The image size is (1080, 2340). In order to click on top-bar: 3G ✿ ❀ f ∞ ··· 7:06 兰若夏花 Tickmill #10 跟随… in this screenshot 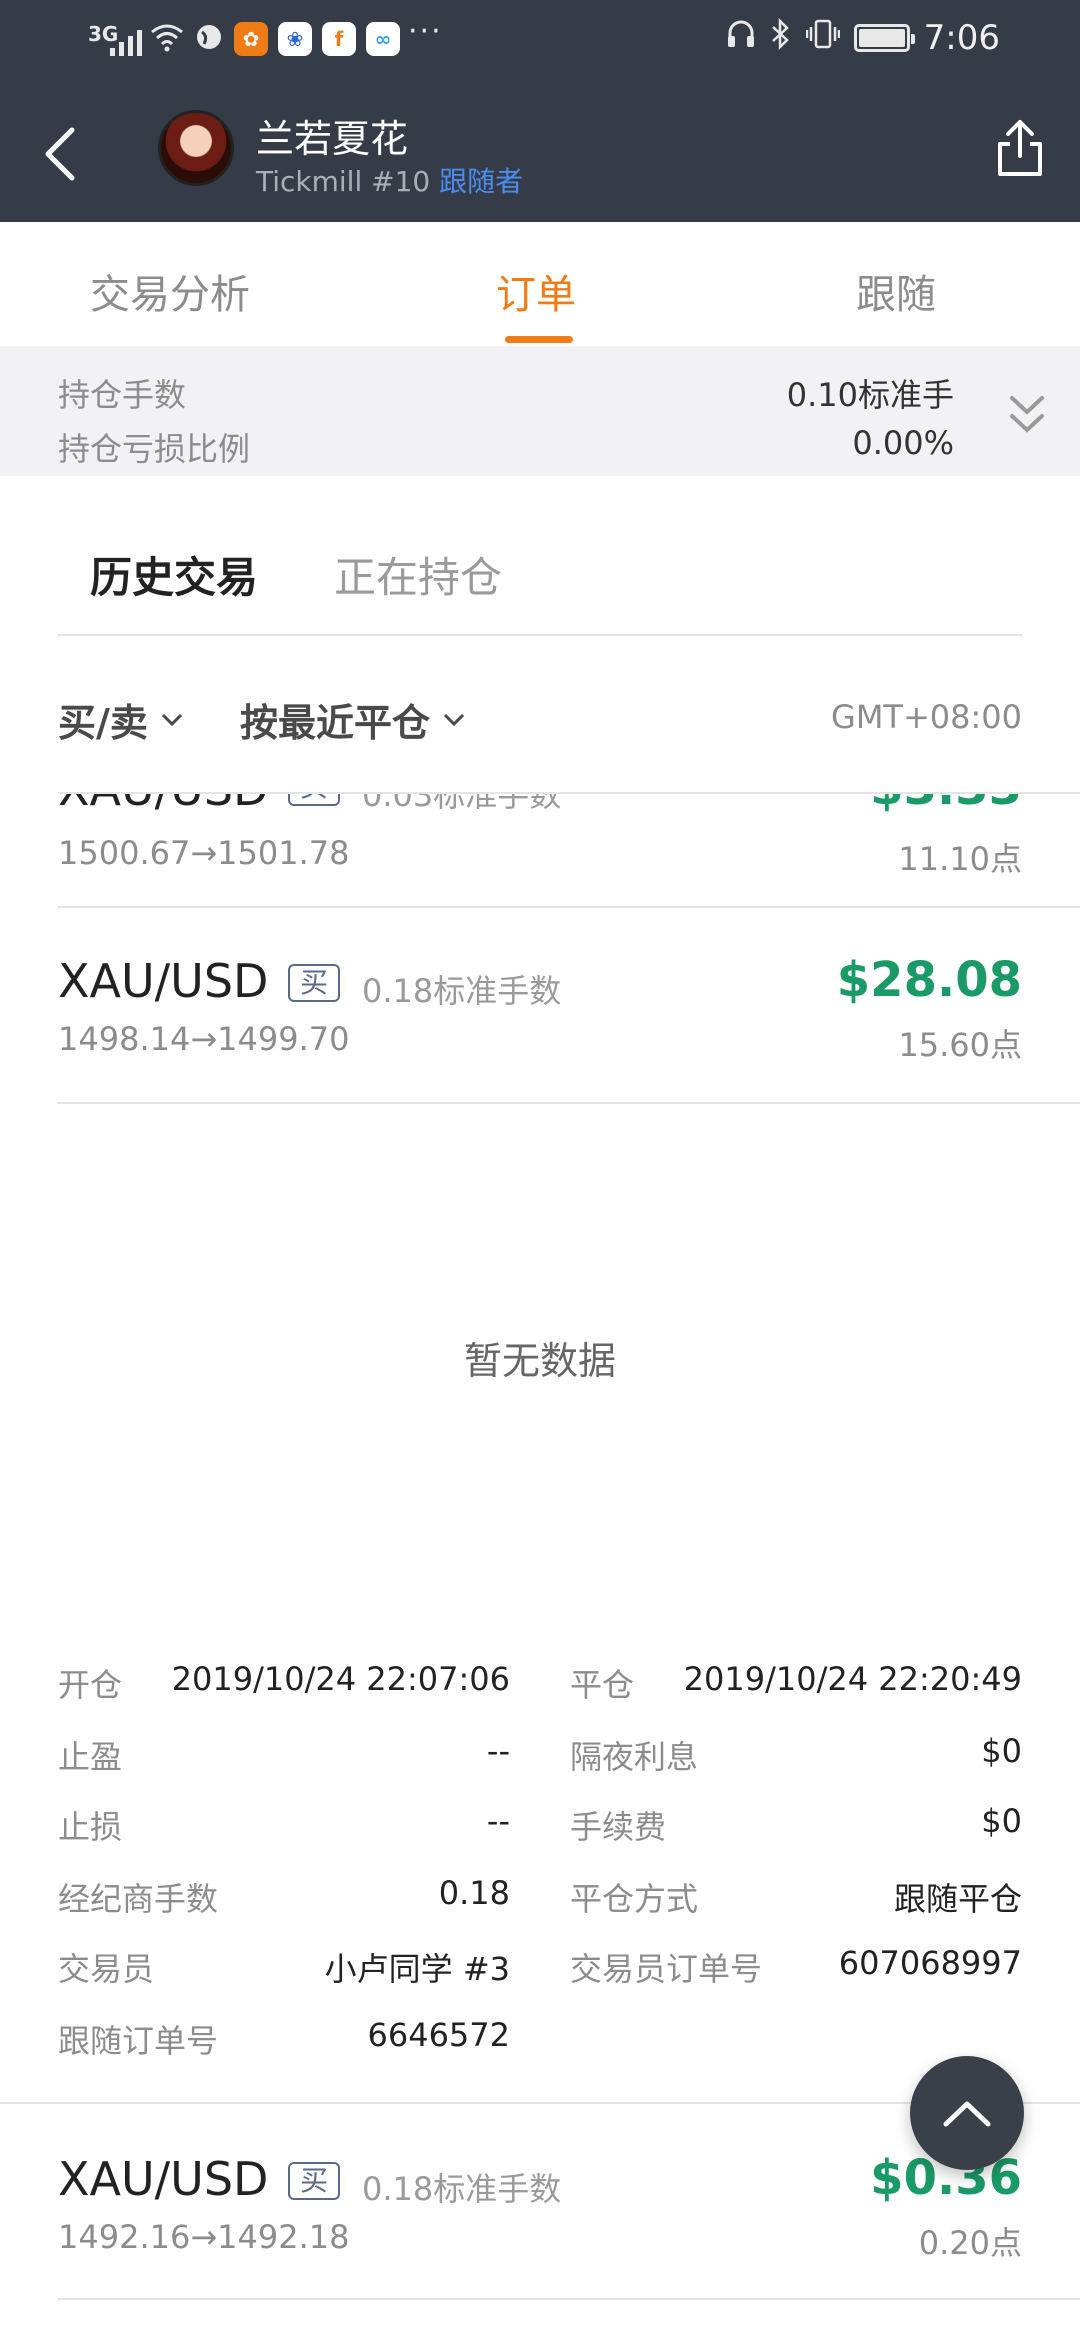, I will do `click(540, 111)`.